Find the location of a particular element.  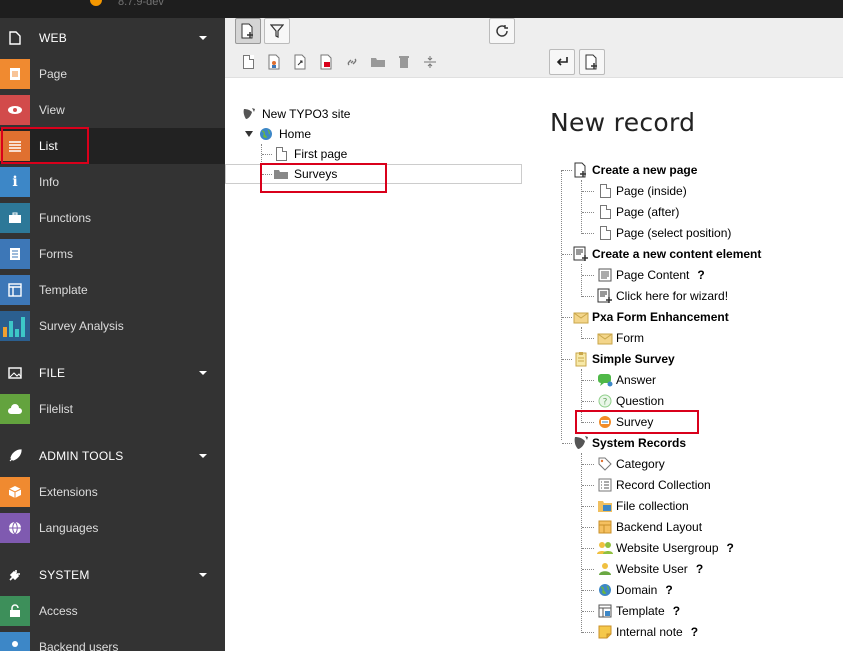

record-page-content: Page Content ? is located at coordinates (651, 275).